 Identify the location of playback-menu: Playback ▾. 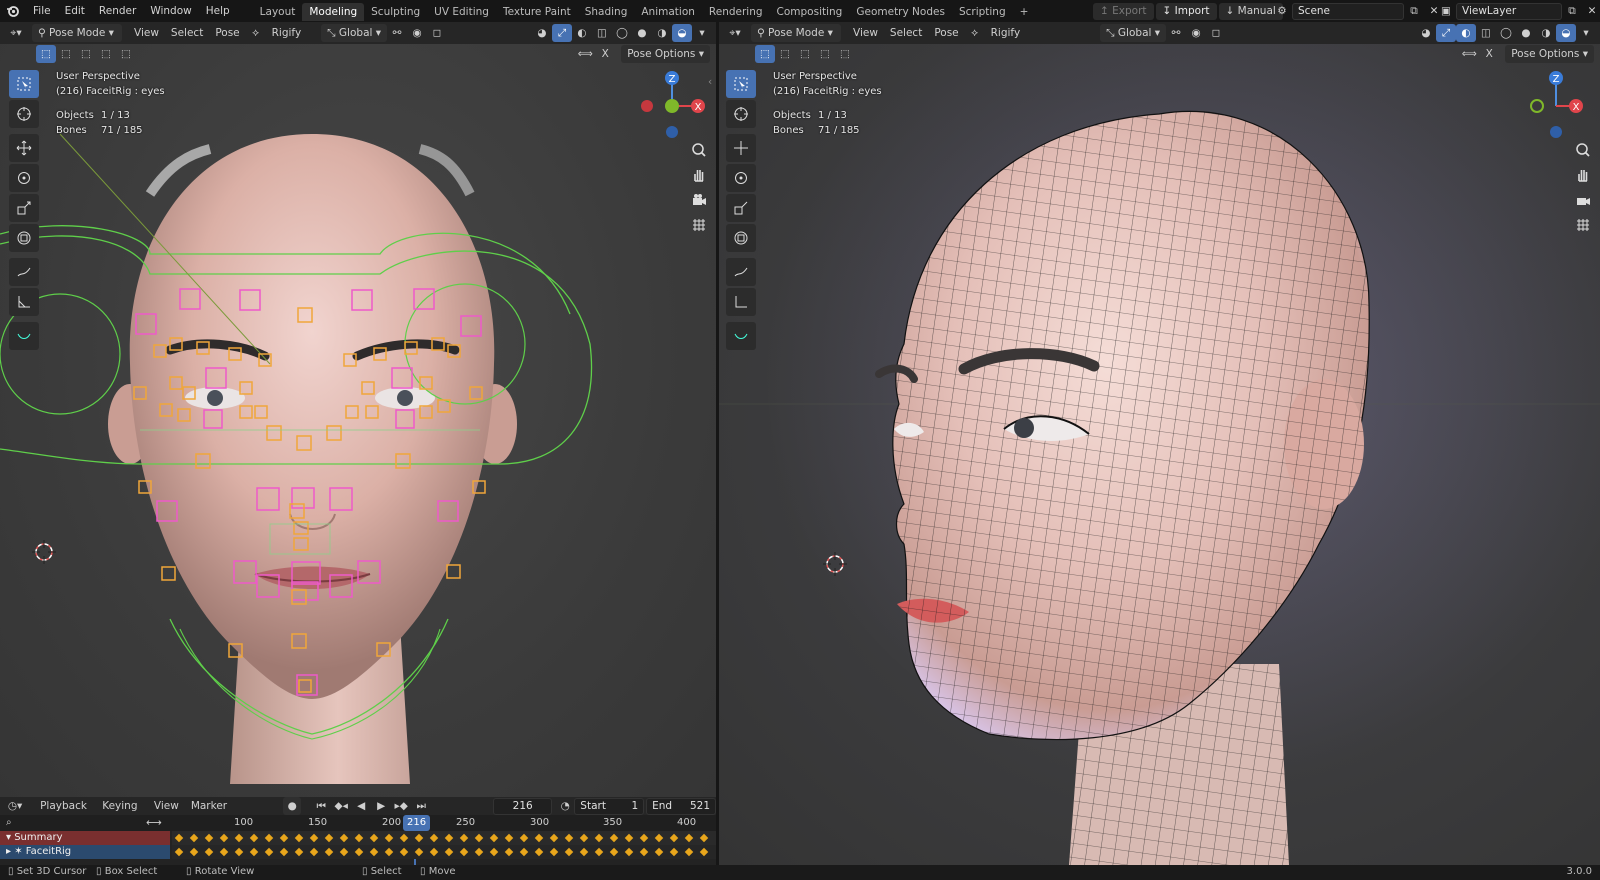
(65, 813).